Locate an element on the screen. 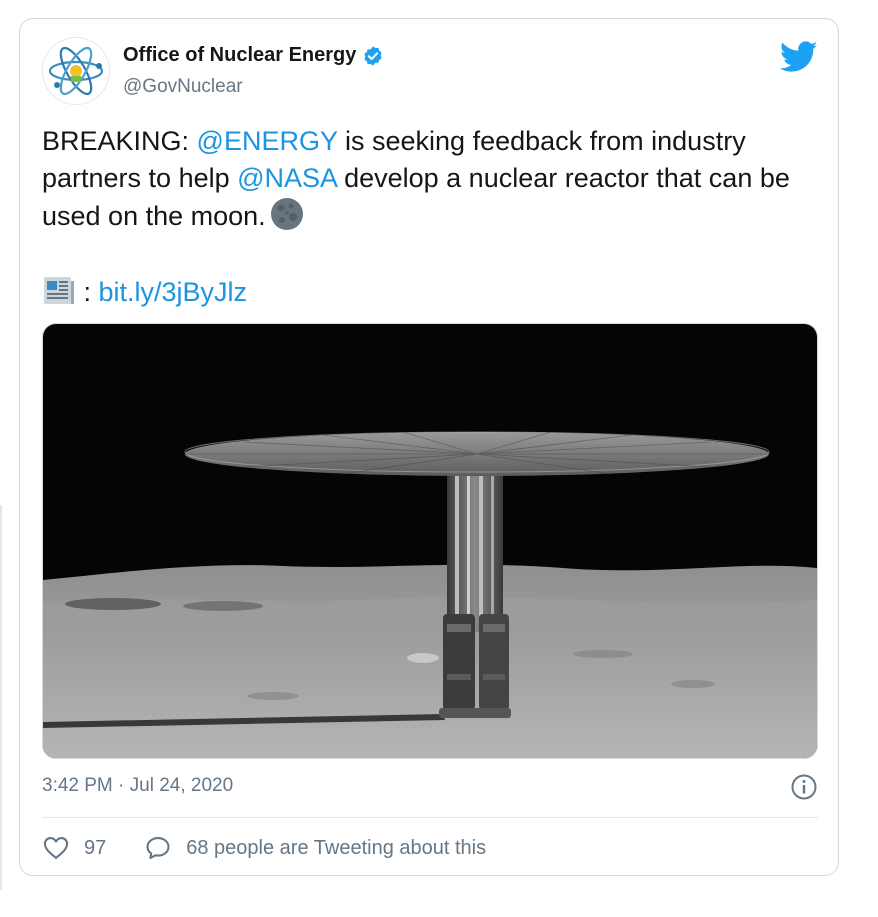  author-handle: @GovNuclear is located at coordinates (183, 87).